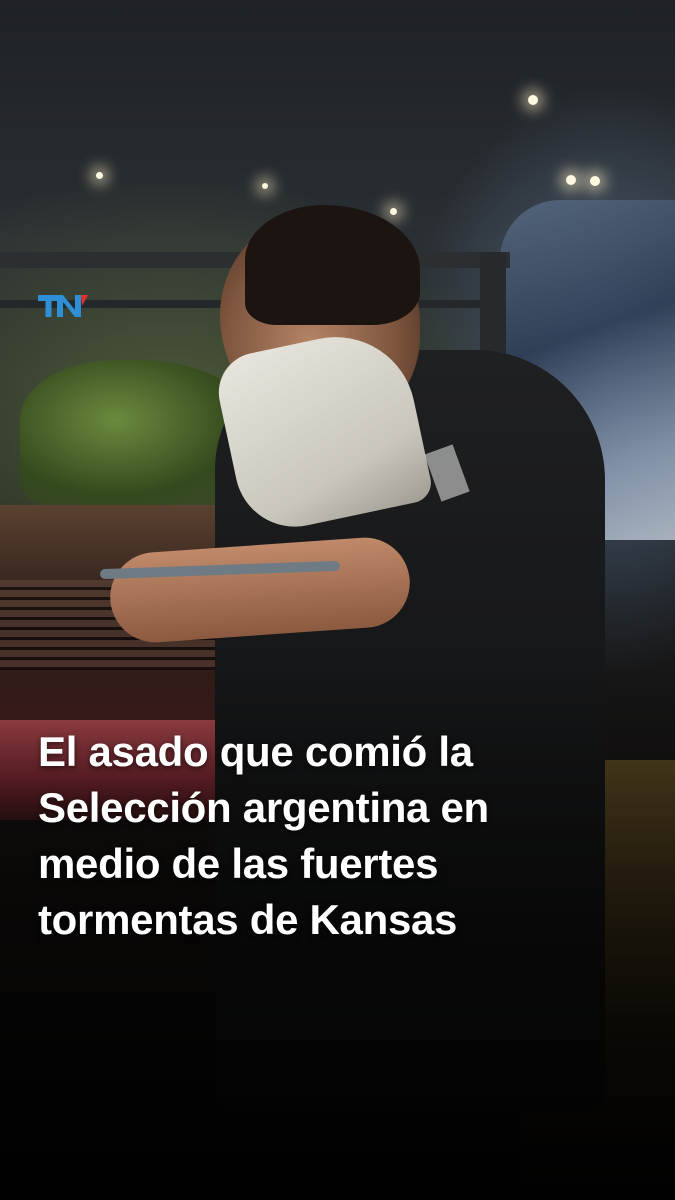  Describe the element at coordinates (255, 751) in the screenshot. I see `headline-line: El asado que comió la` at that location.